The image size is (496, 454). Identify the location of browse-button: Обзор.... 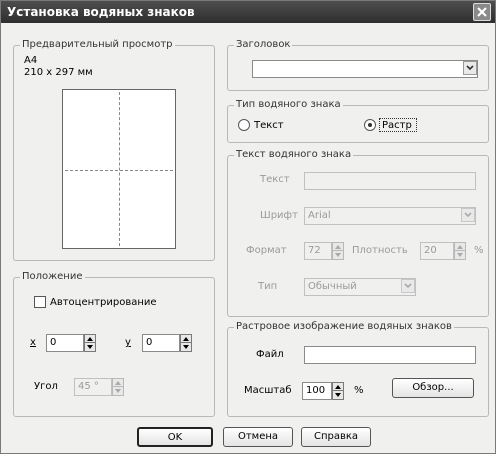
(433, 388).